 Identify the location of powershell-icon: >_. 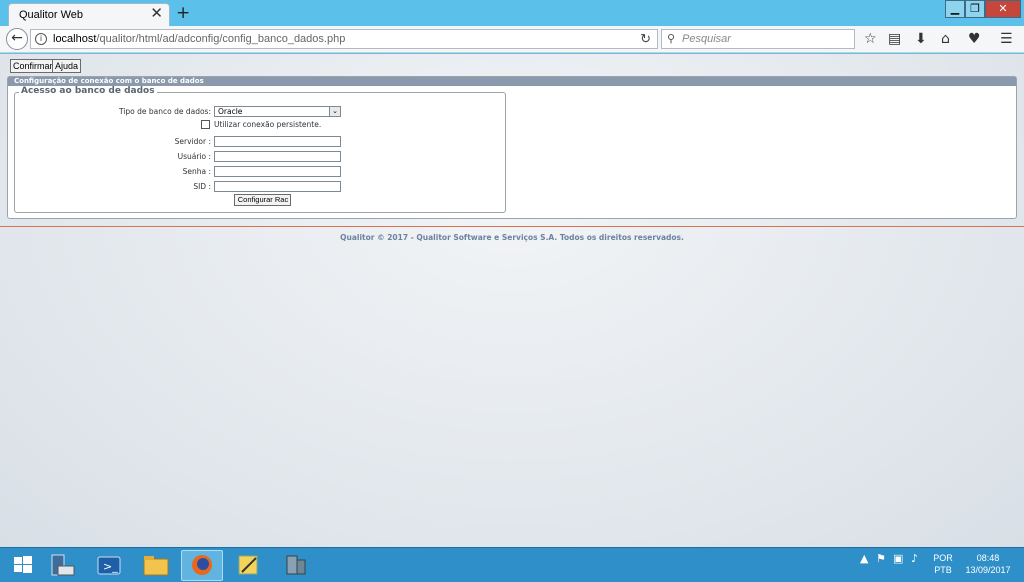
(109, 565).